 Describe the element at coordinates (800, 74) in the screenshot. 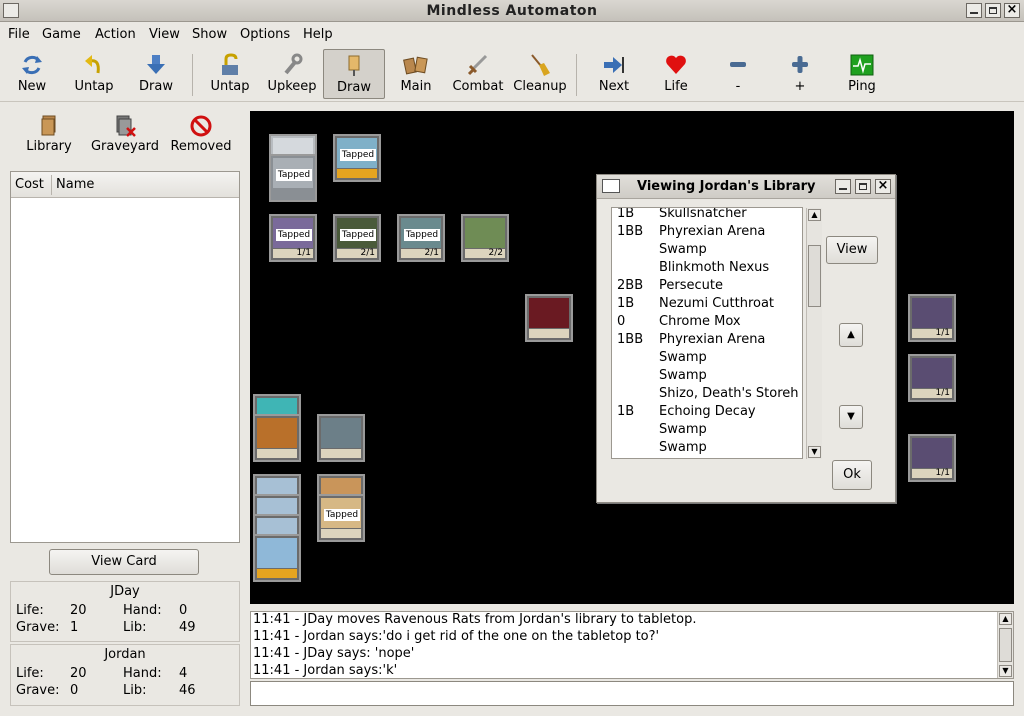

I see `increase-life-button: +` at that location.